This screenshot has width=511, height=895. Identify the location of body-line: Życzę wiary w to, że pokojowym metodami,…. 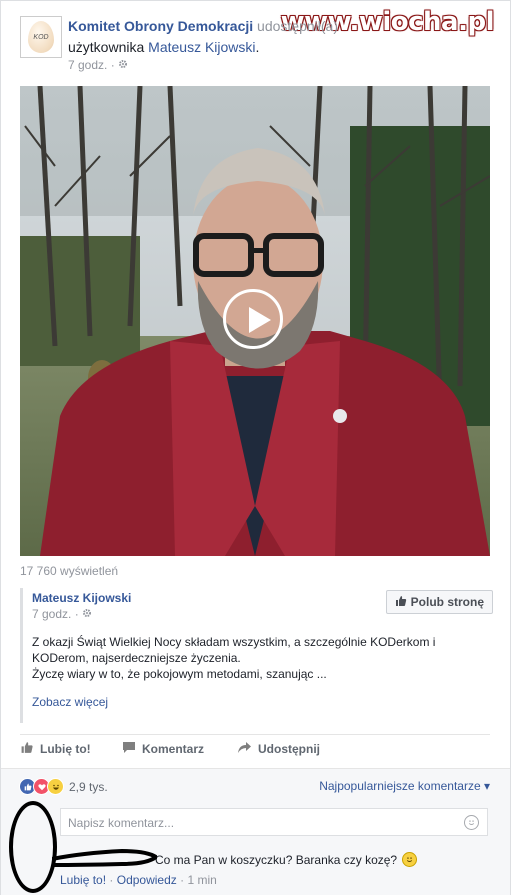
(179, 674).